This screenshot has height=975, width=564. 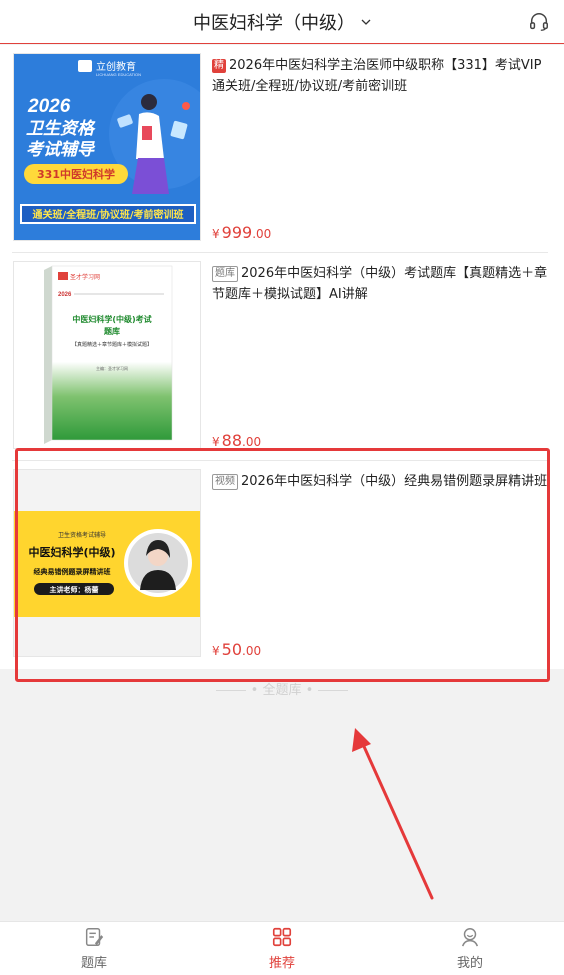 I want to click on end-of-list-text: 全题库, so click(x=282, y=690).